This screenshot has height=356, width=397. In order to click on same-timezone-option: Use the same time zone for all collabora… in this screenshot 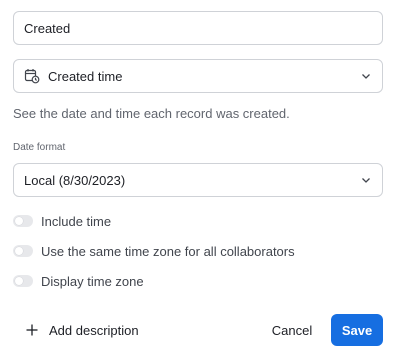, I will do `click(154, 251)`.